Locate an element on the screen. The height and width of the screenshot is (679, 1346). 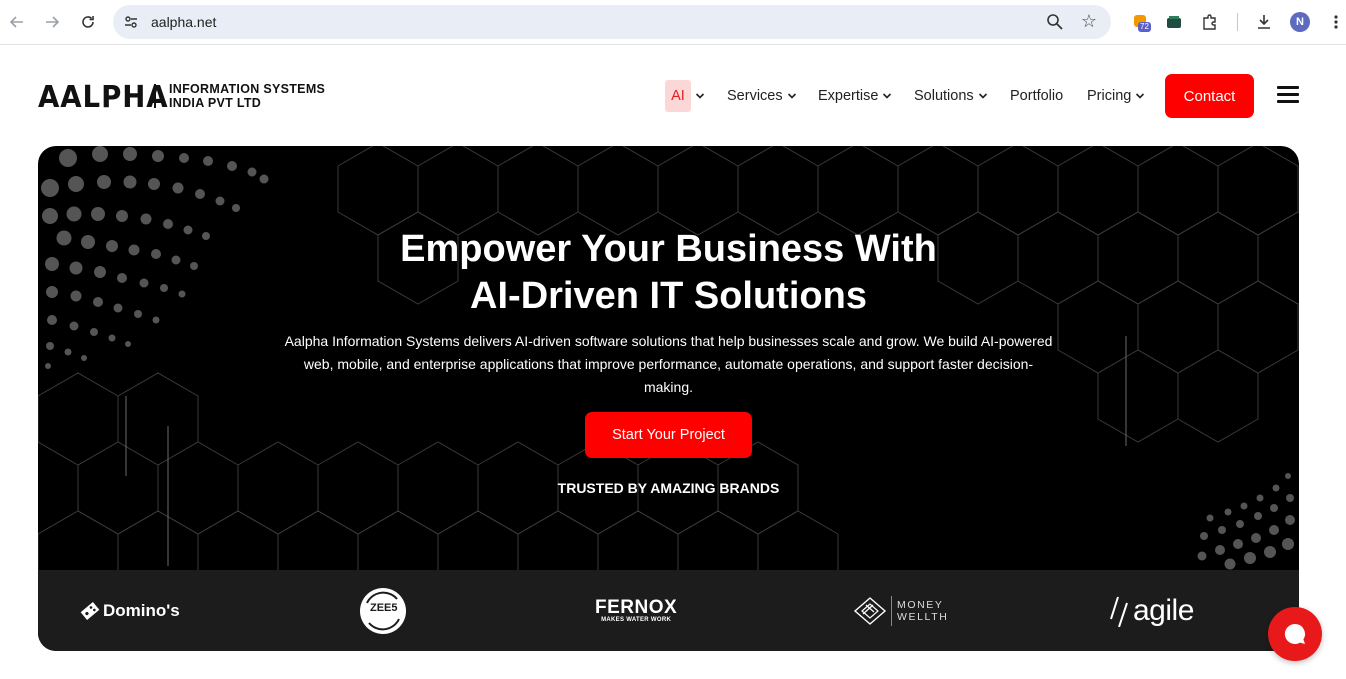
brand-fernox-tagline: MAKES WATER WORK is located at coordinates (636, 619).